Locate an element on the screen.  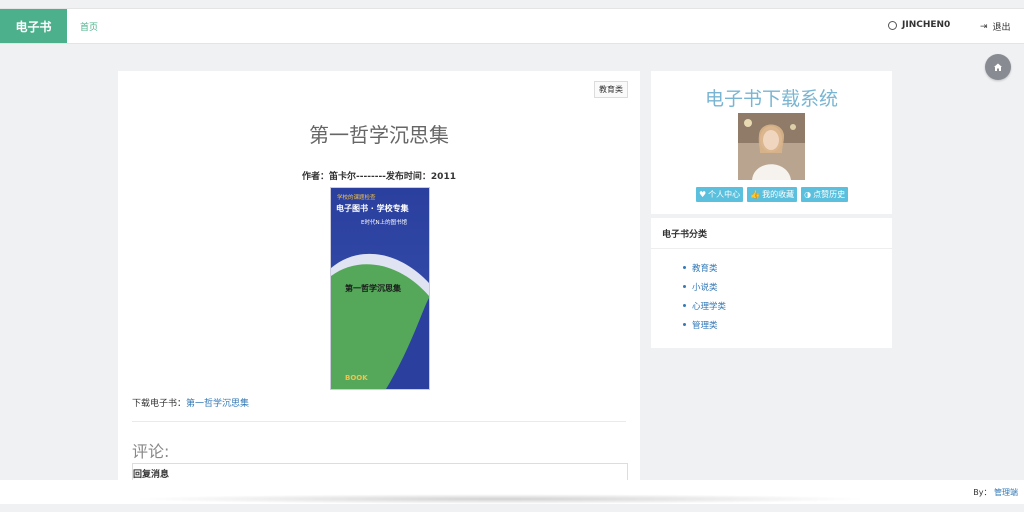
category-label: 管理类 is located at coordinates (705, 325).